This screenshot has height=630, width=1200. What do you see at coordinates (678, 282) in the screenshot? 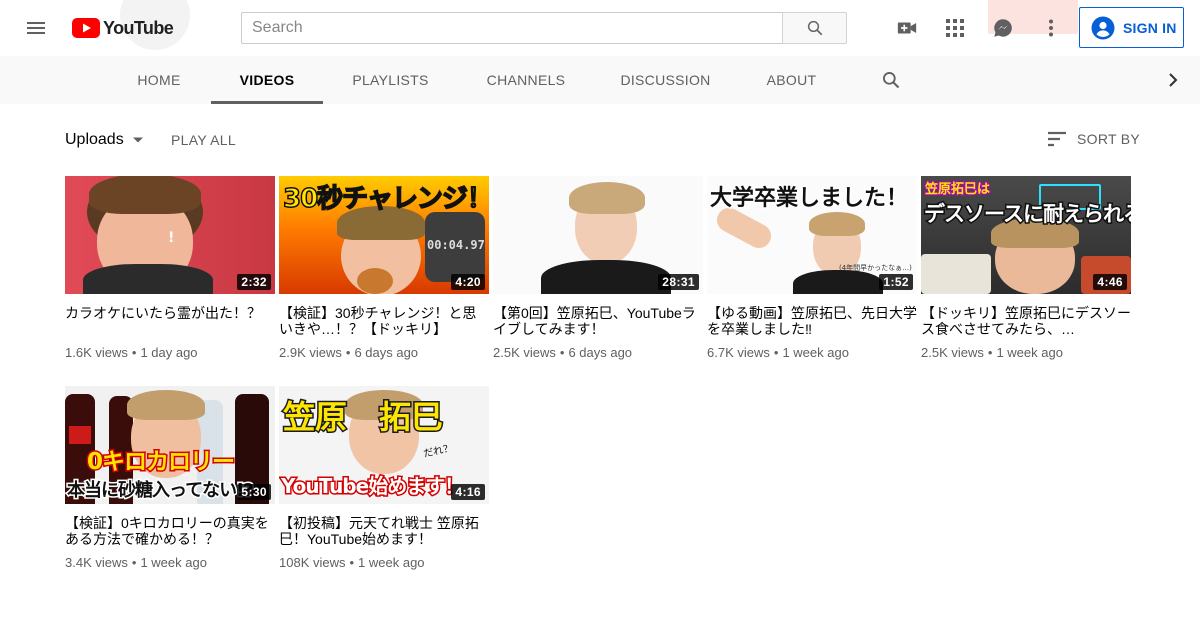
I see `video-duration: 28:31` at bounding box center [678, 282].